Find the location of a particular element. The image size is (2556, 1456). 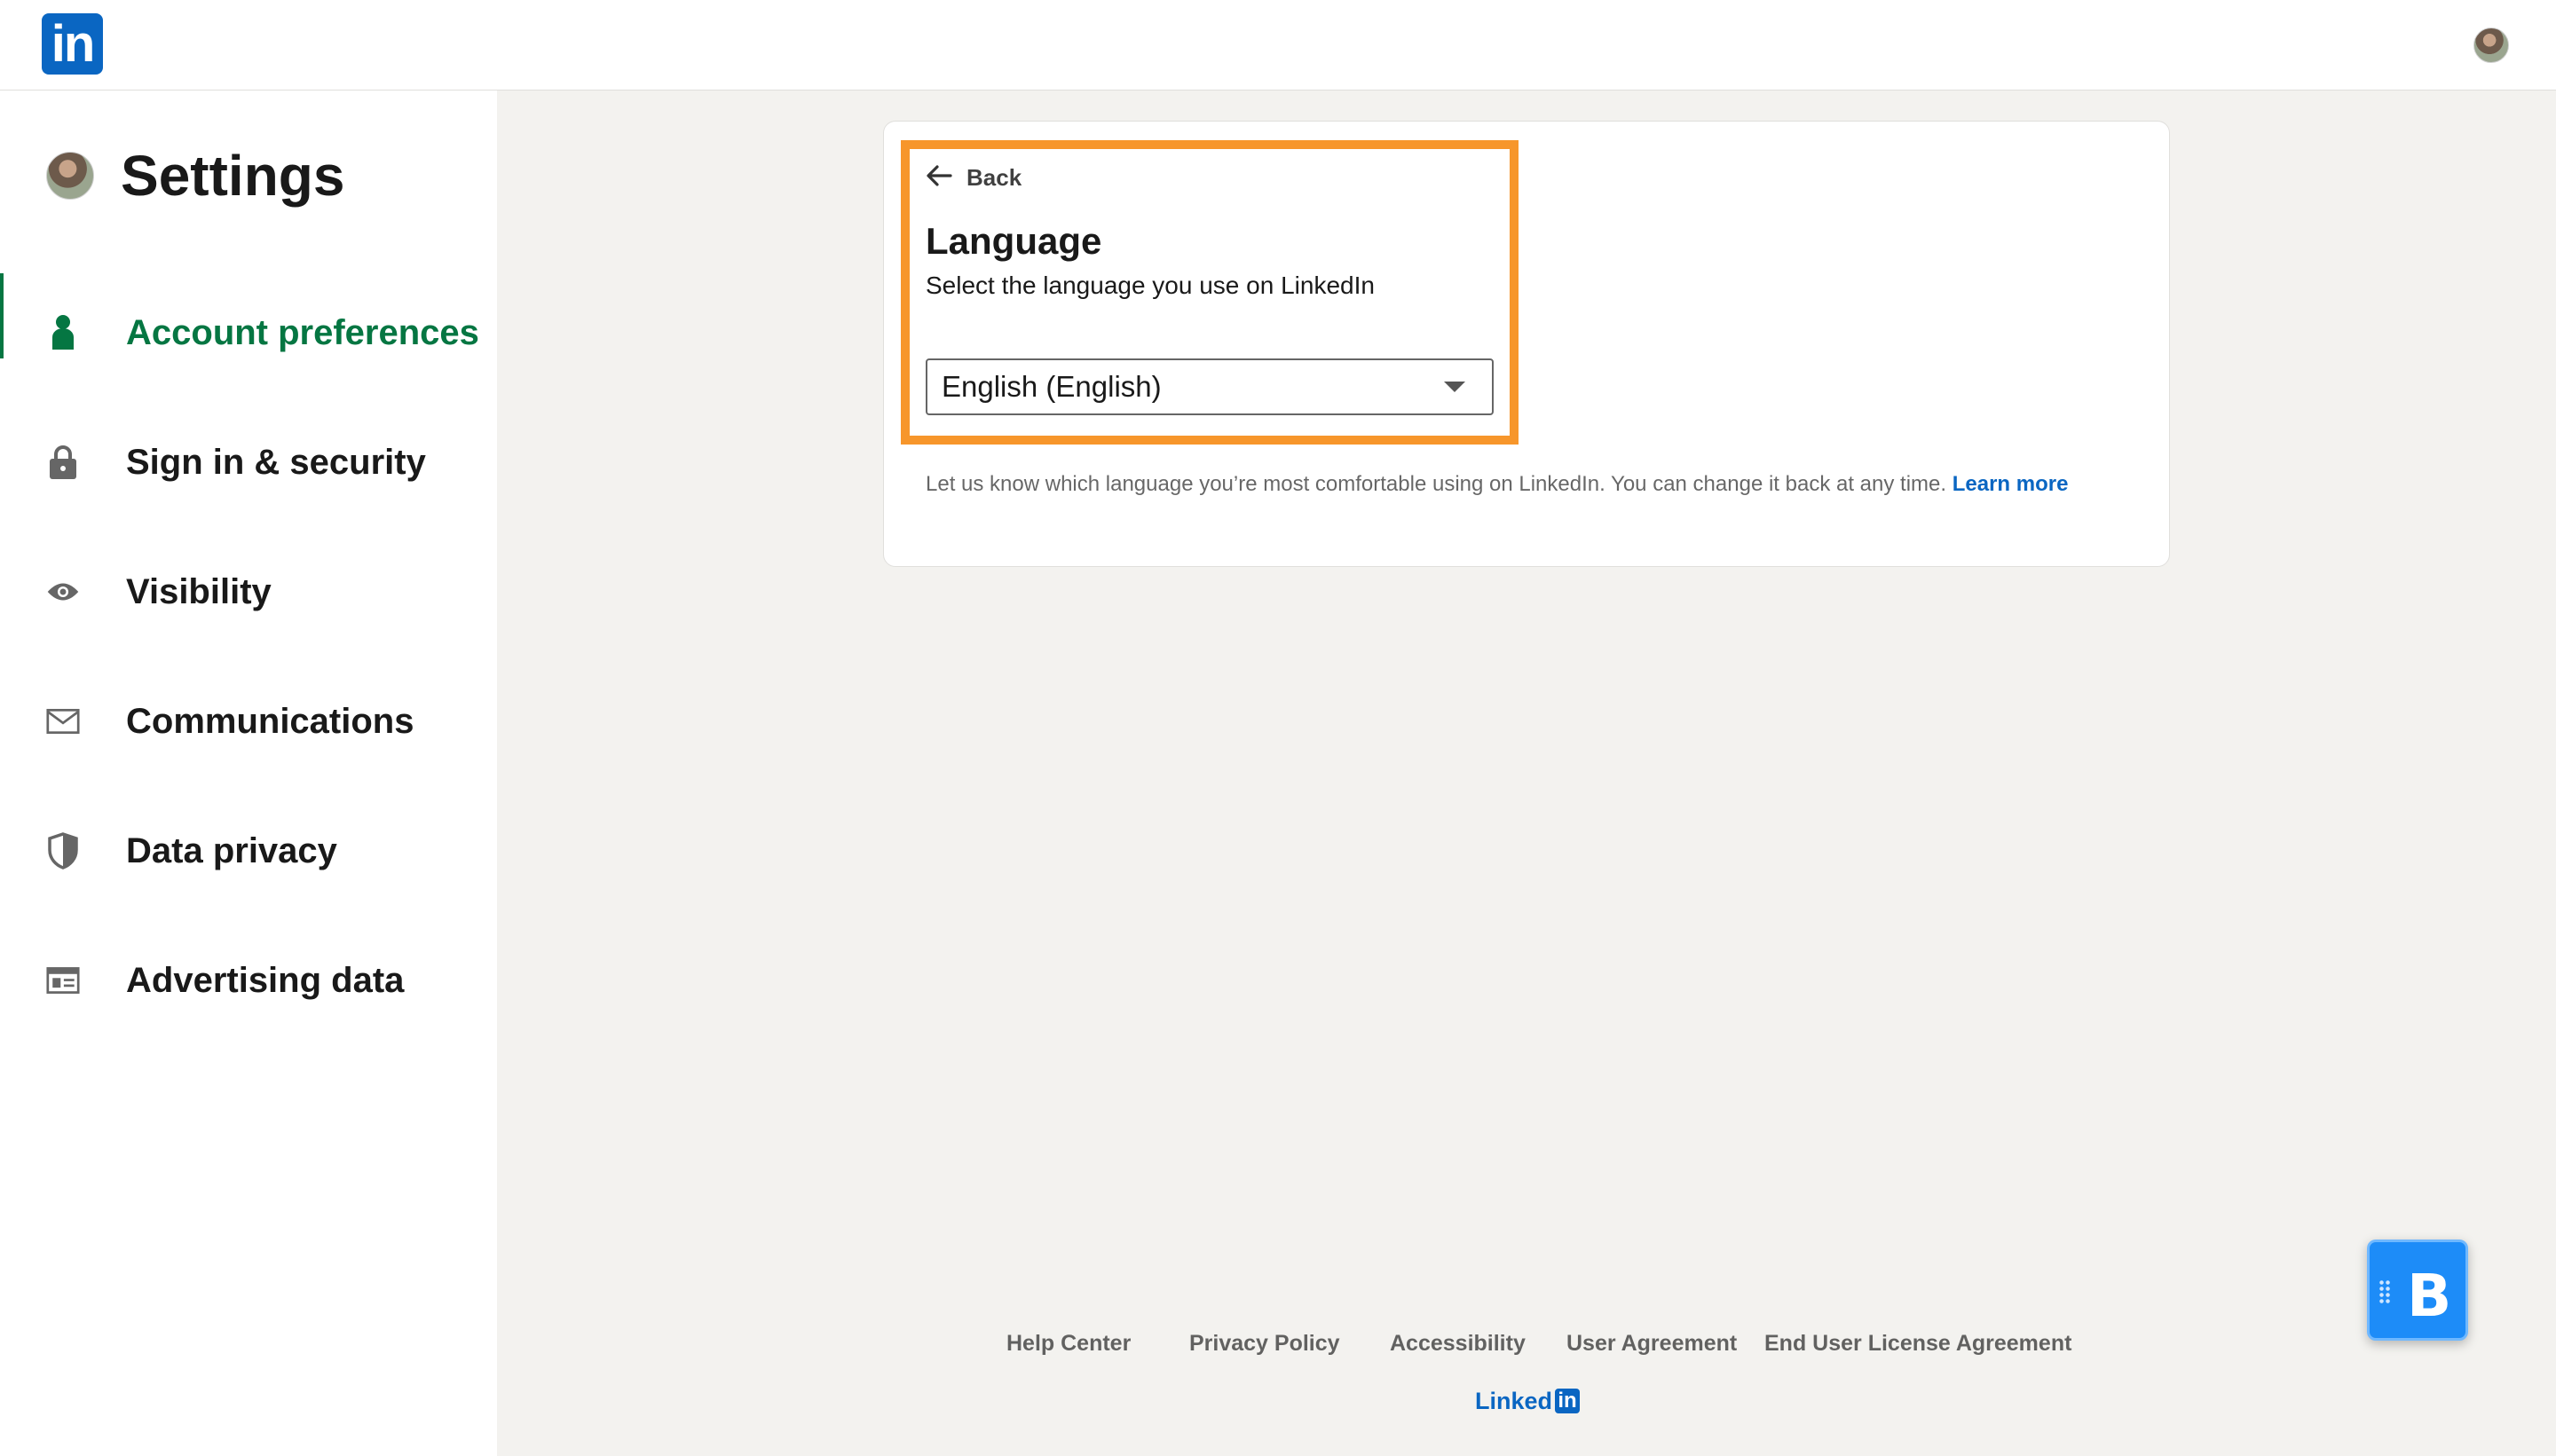

sidebar-item-data-privacy: Data privacy is located at coordinates (248, 851).